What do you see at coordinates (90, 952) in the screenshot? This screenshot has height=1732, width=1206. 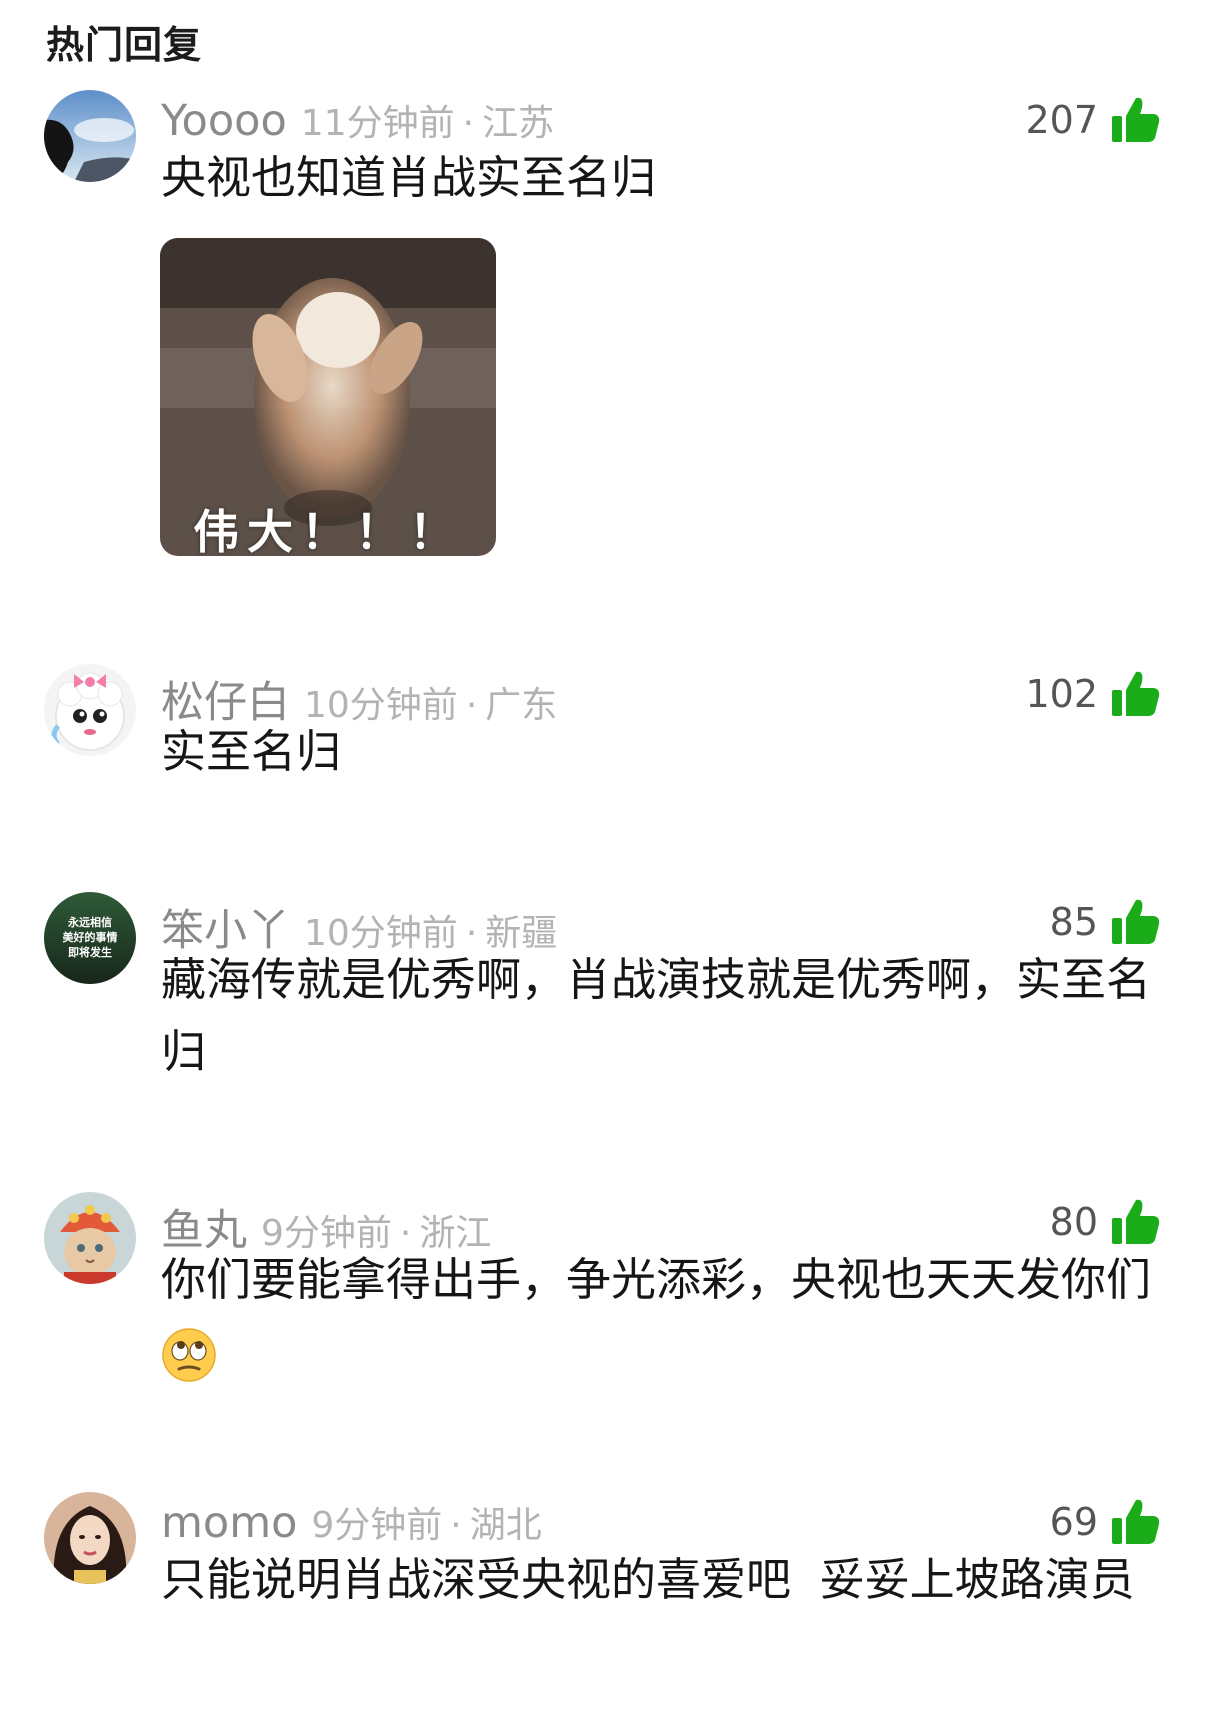 I see `avatar-text-line: 即将发生` at bounding box center [90, 952].